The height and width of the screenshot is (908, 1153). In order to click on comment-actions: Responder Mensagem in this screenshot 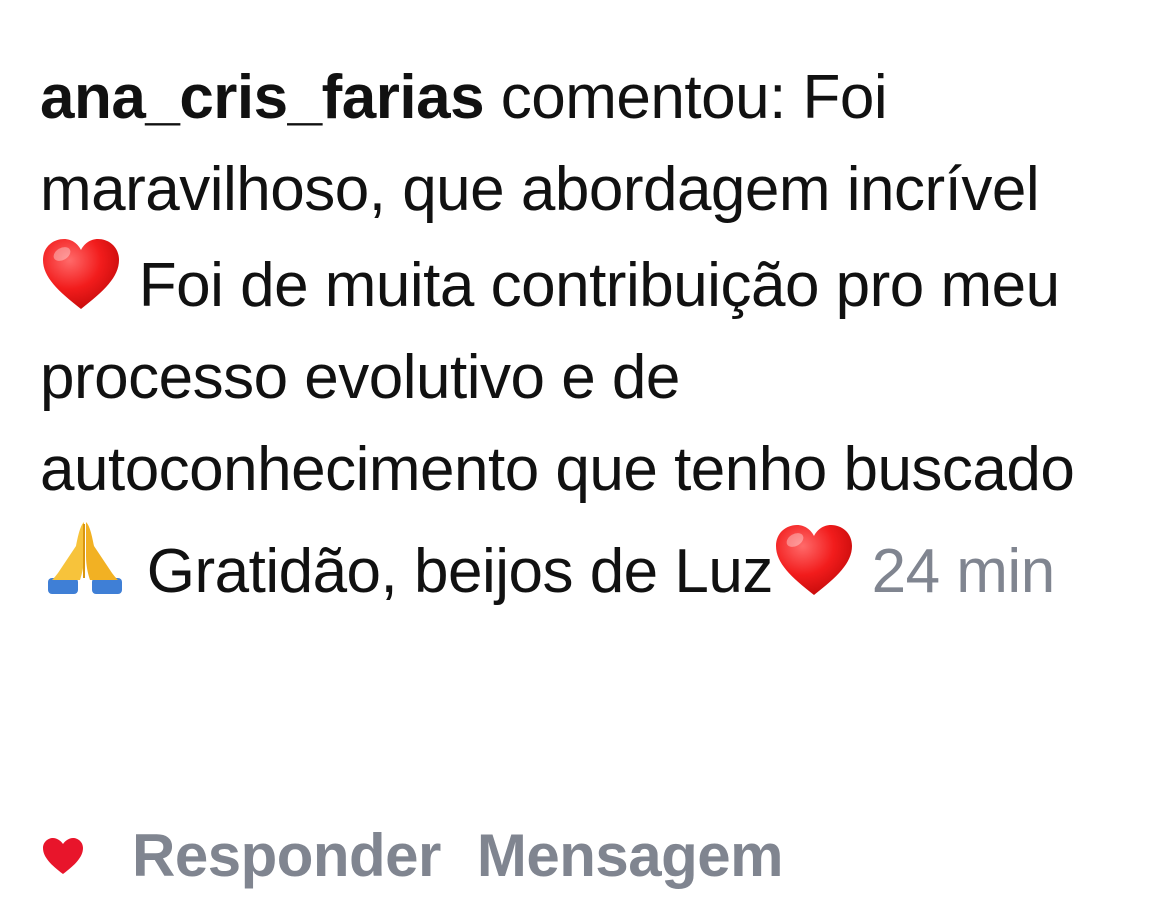, I will do `click(411, 855)`.